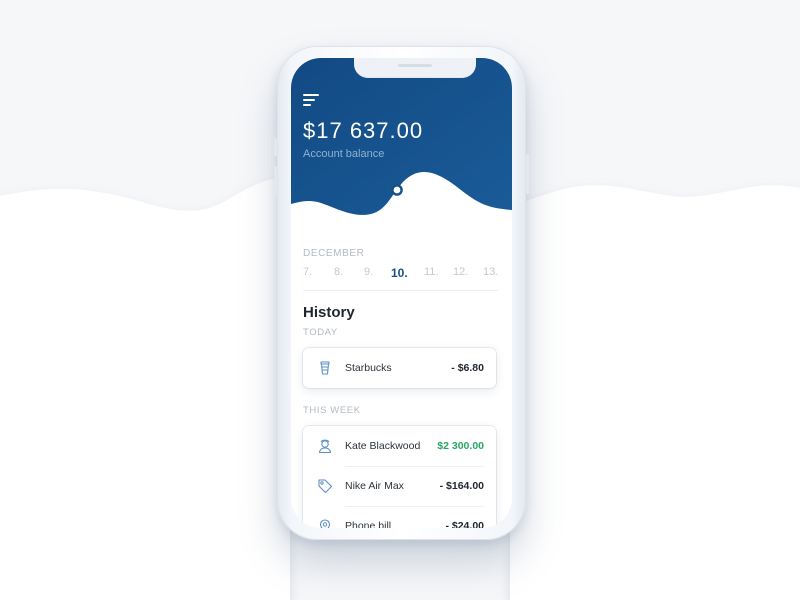 The height and width of the screenshot is (600, 800). I want to click on transaction-row: Starbucks - $6.80, so click(399, 368).